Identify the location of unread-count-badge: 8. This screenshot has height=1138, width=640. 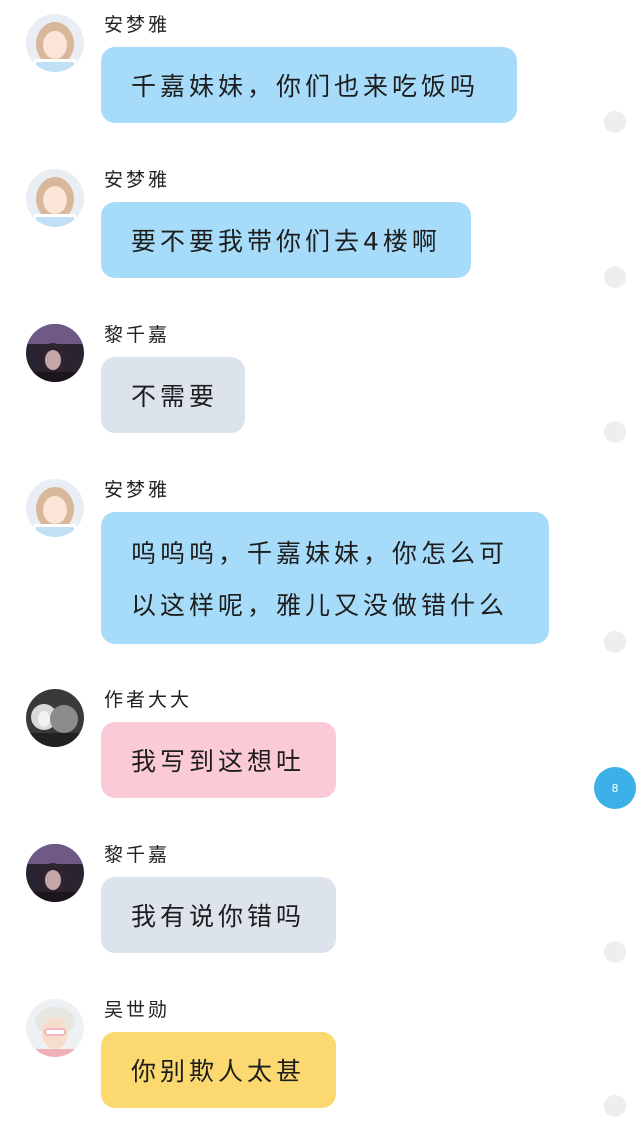
(615, 788).